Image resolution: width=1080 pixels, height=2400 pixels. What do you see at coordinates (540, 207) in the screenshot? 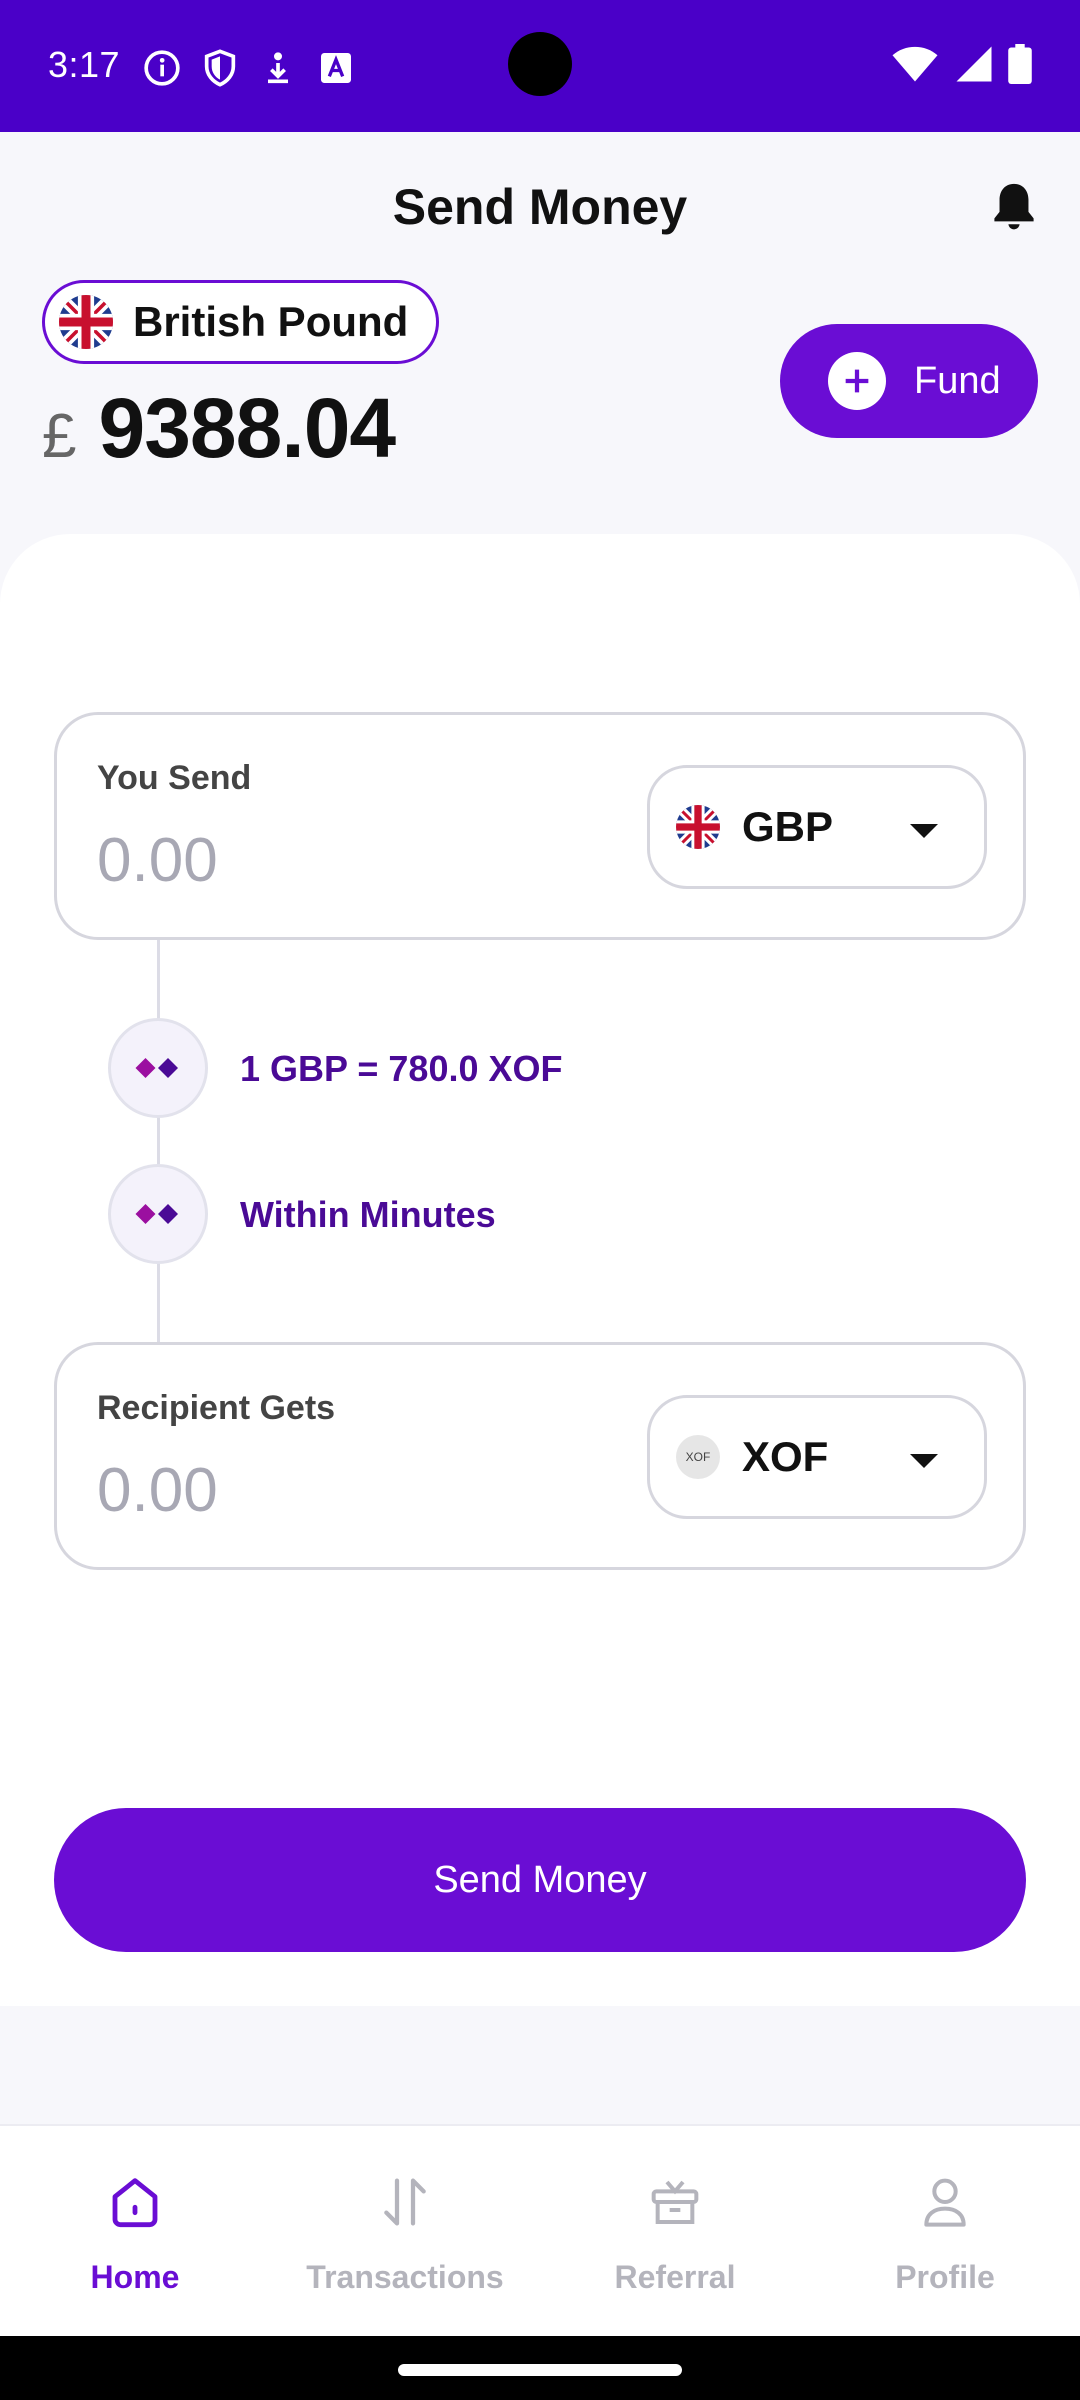
I see `page-title: Send Money` at bounding box center [540, 207].